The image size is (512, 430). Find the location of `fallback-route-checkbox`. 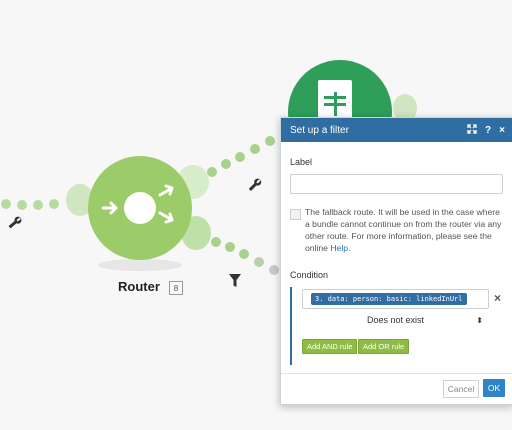

fallback-route-checkbox is located at coordinates (295, 214).